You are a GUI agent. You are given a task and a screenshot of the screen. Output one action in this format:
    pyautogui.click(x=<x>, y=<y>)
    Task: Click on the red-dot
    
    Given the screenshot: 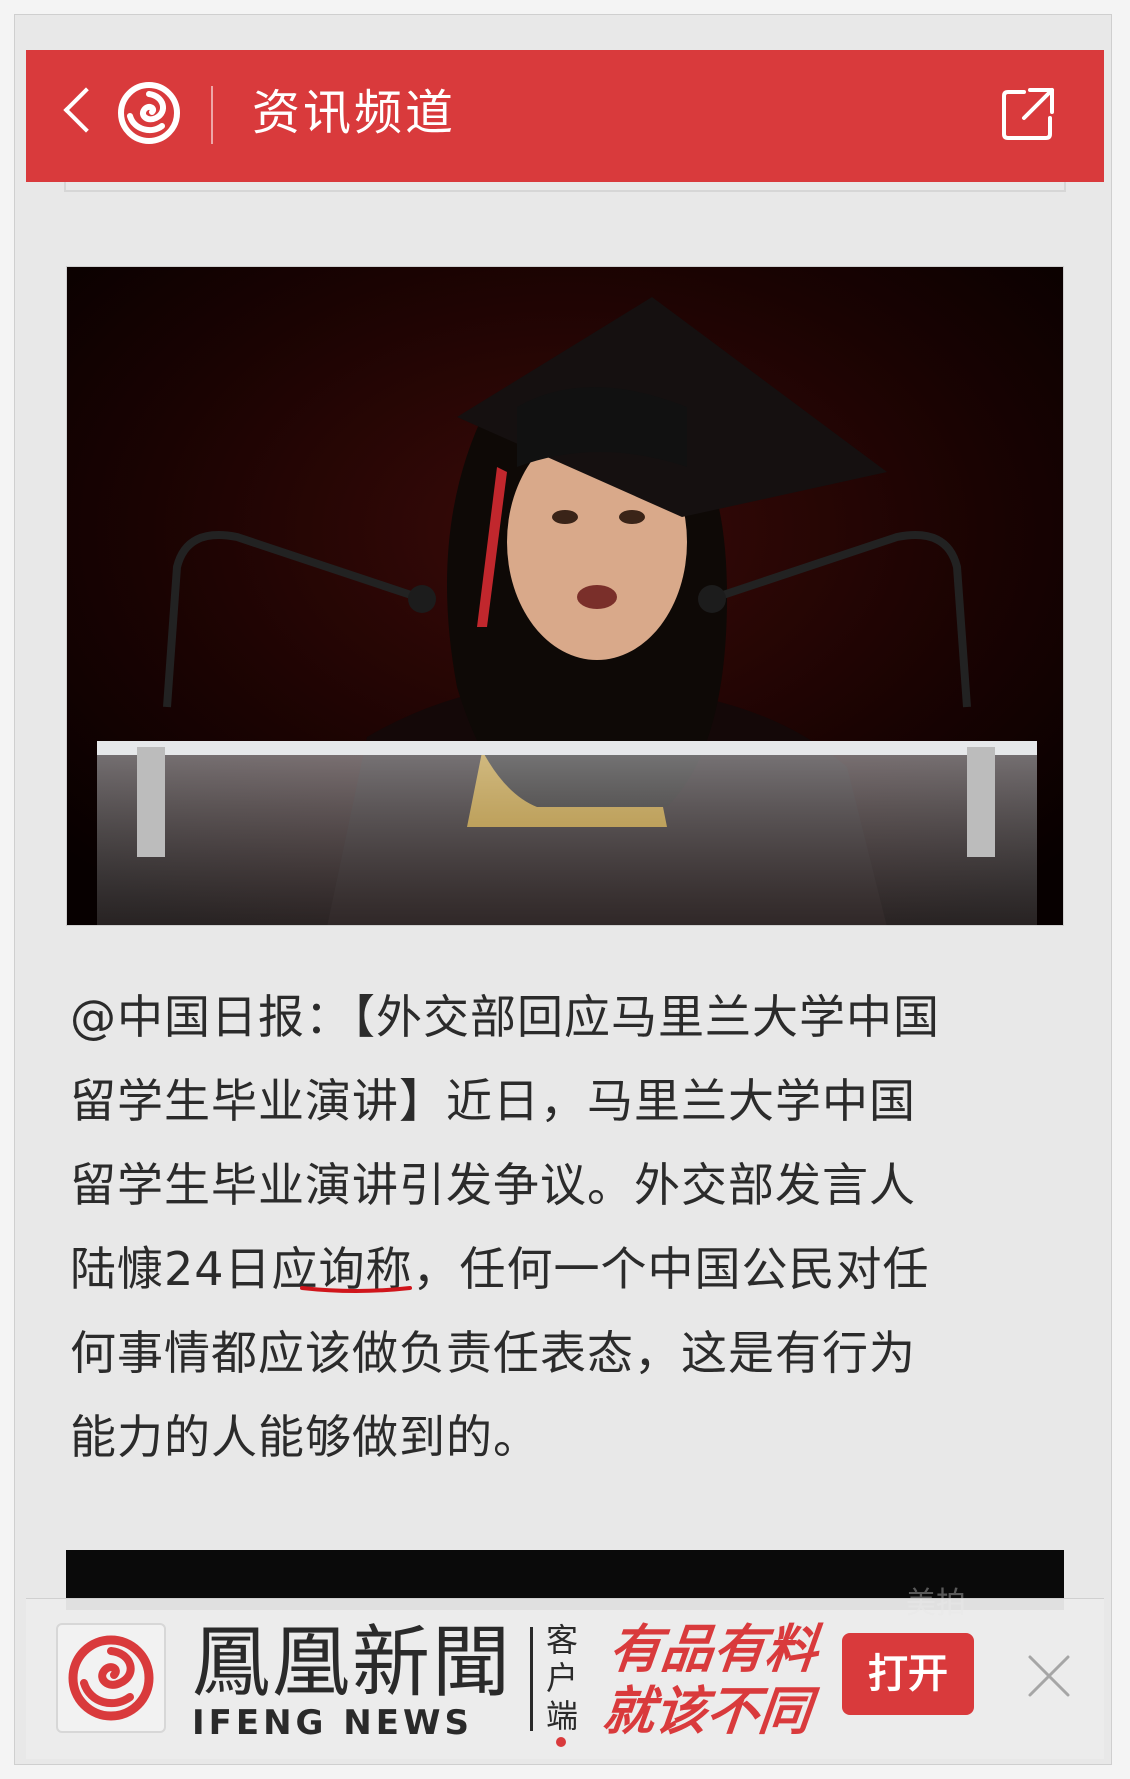 What is the action you would take?
    pyautogui.click(x=561, y=1742)
    